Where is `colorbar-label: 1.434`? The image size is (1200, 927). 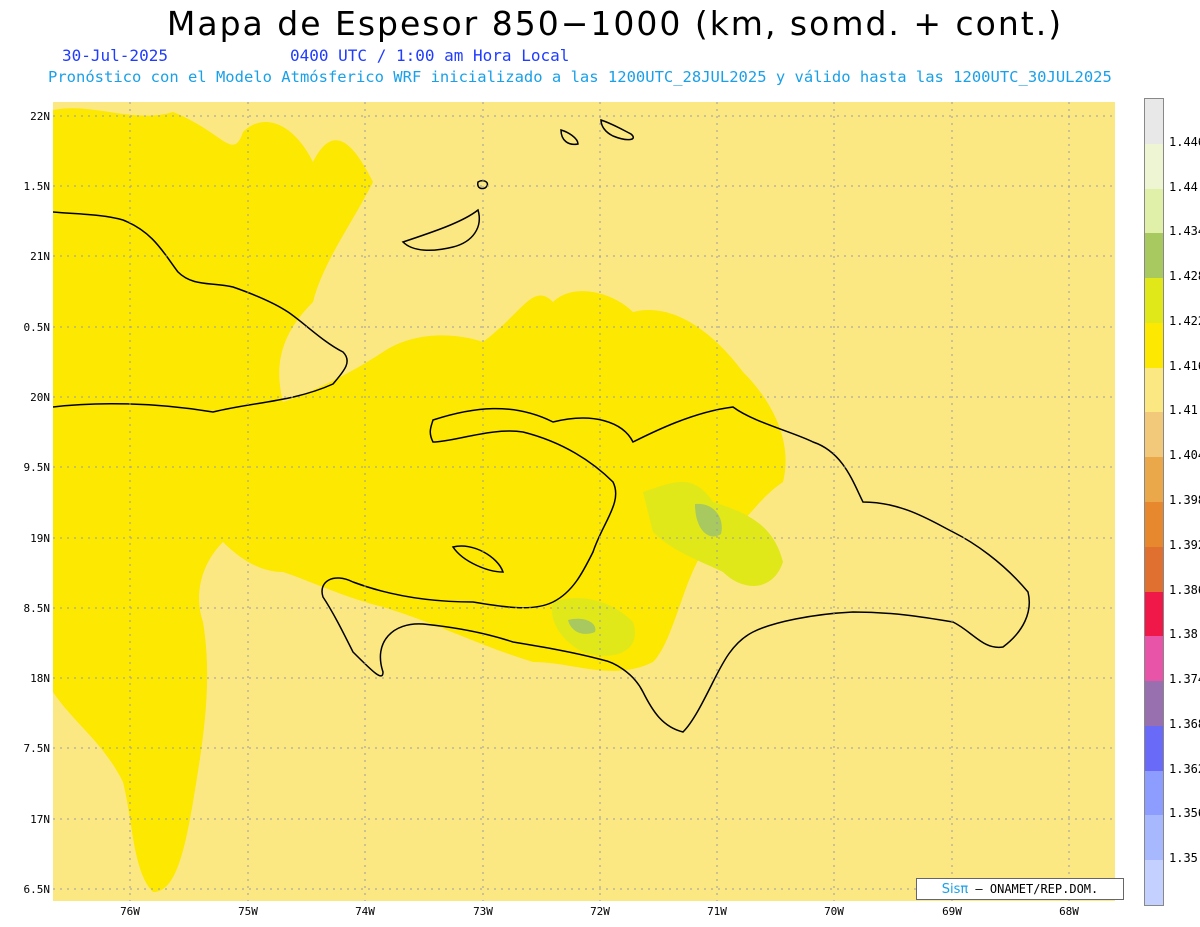
colorbar-label: 1.434 is located at coordinates (1184, 231).